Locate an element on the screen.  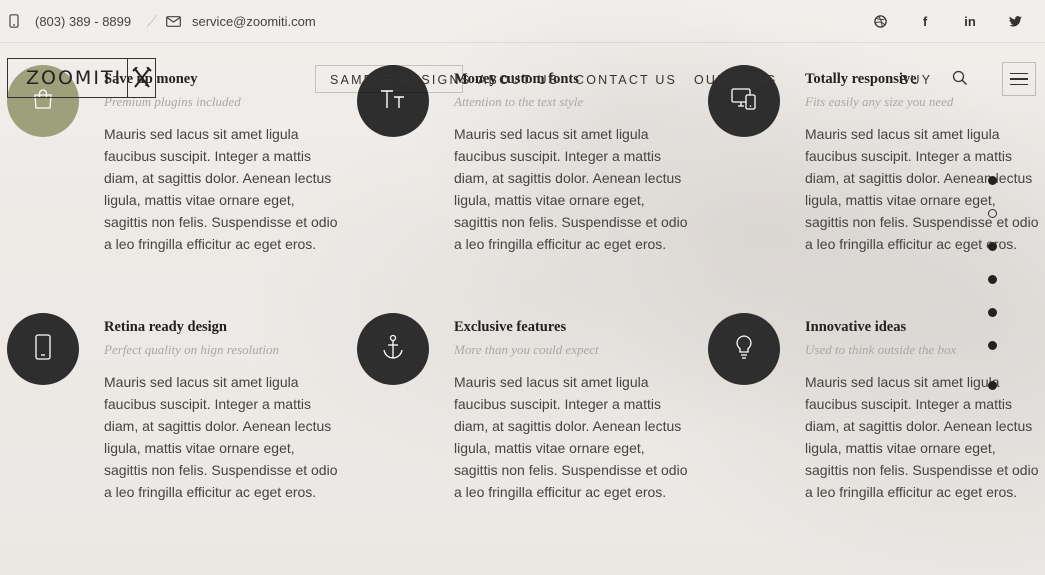
anchor-icon is located at coordinates (393, 349).